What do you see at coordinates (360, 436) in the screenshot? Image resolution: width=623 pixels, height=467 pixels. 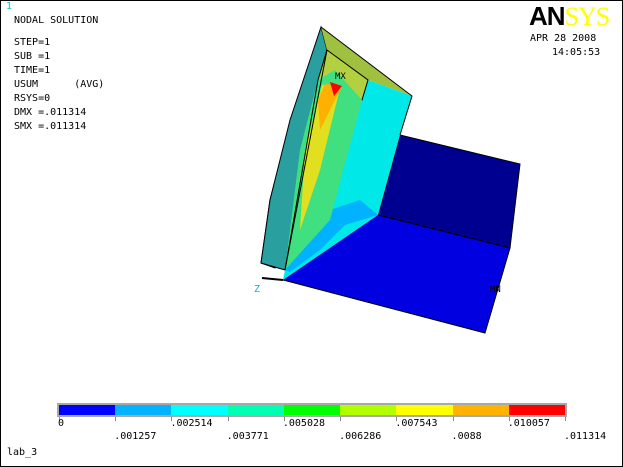 I see `legend-value: .006286` at bounding box center [360, 436].